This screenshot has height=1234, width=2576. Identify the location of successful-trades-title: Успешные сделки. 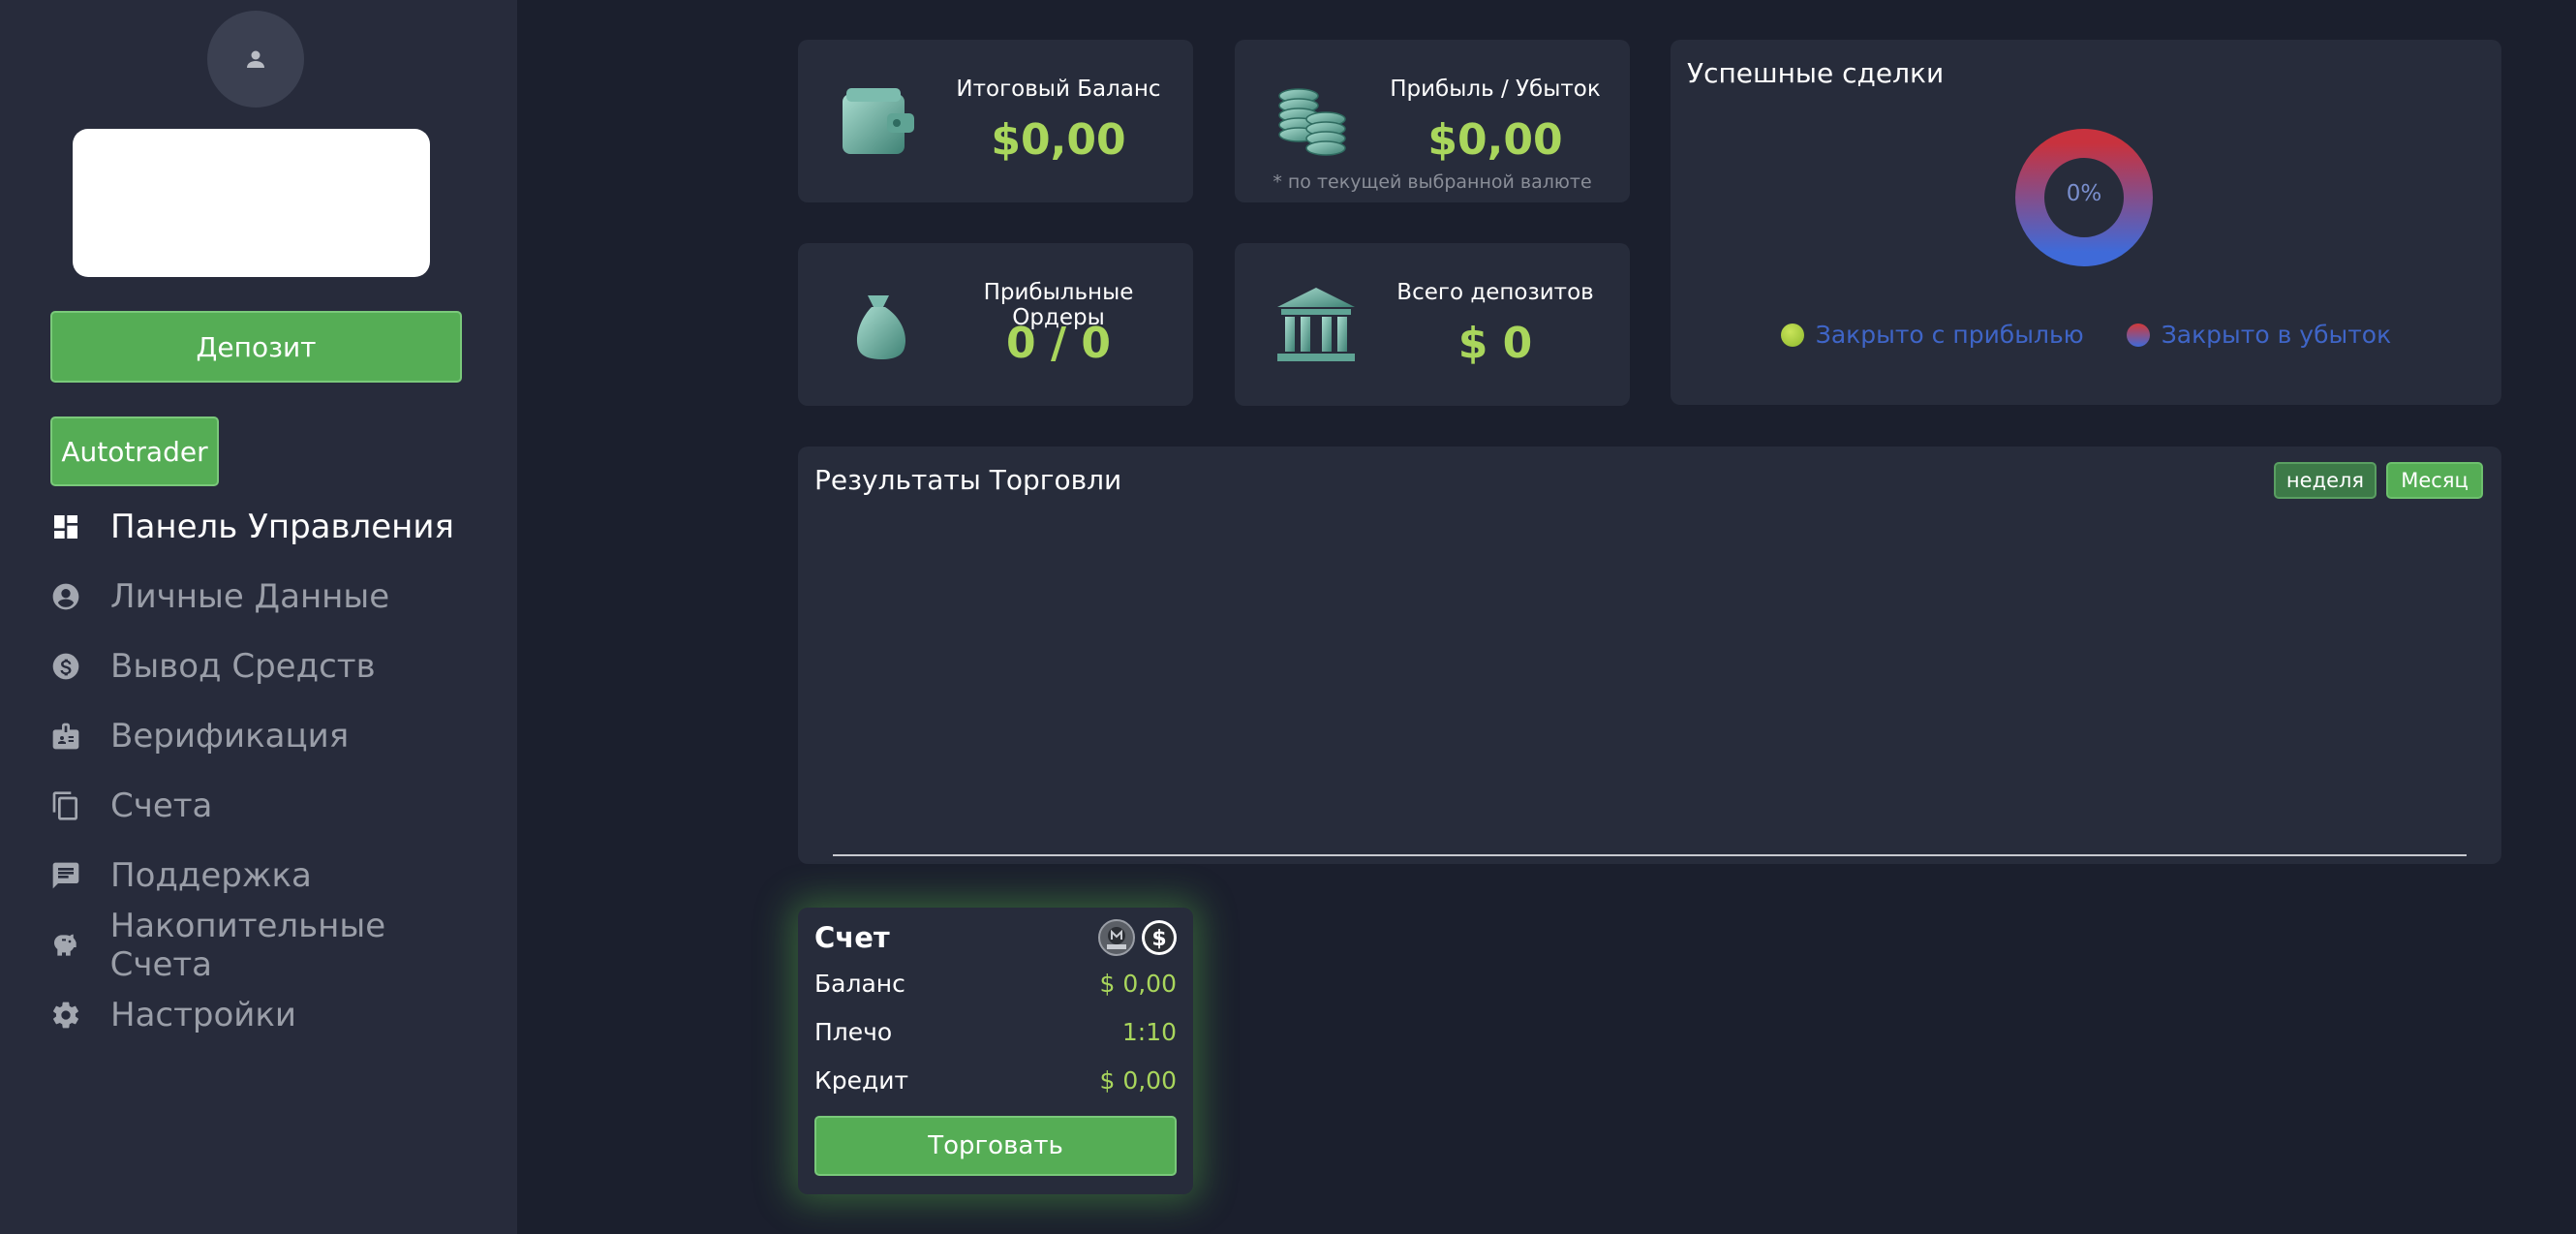
(1816, 73).